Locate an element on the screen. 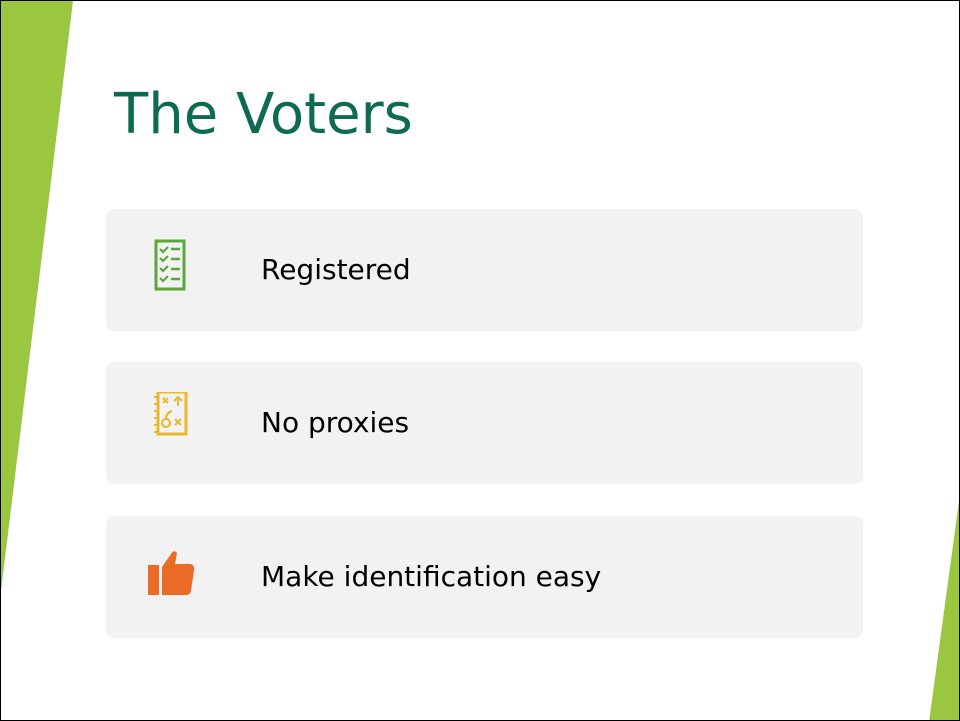 Image resolution: width=960 pixels, height=721 pixels. item-label-identification: Make identification easy is located at coordinates (431, 576).